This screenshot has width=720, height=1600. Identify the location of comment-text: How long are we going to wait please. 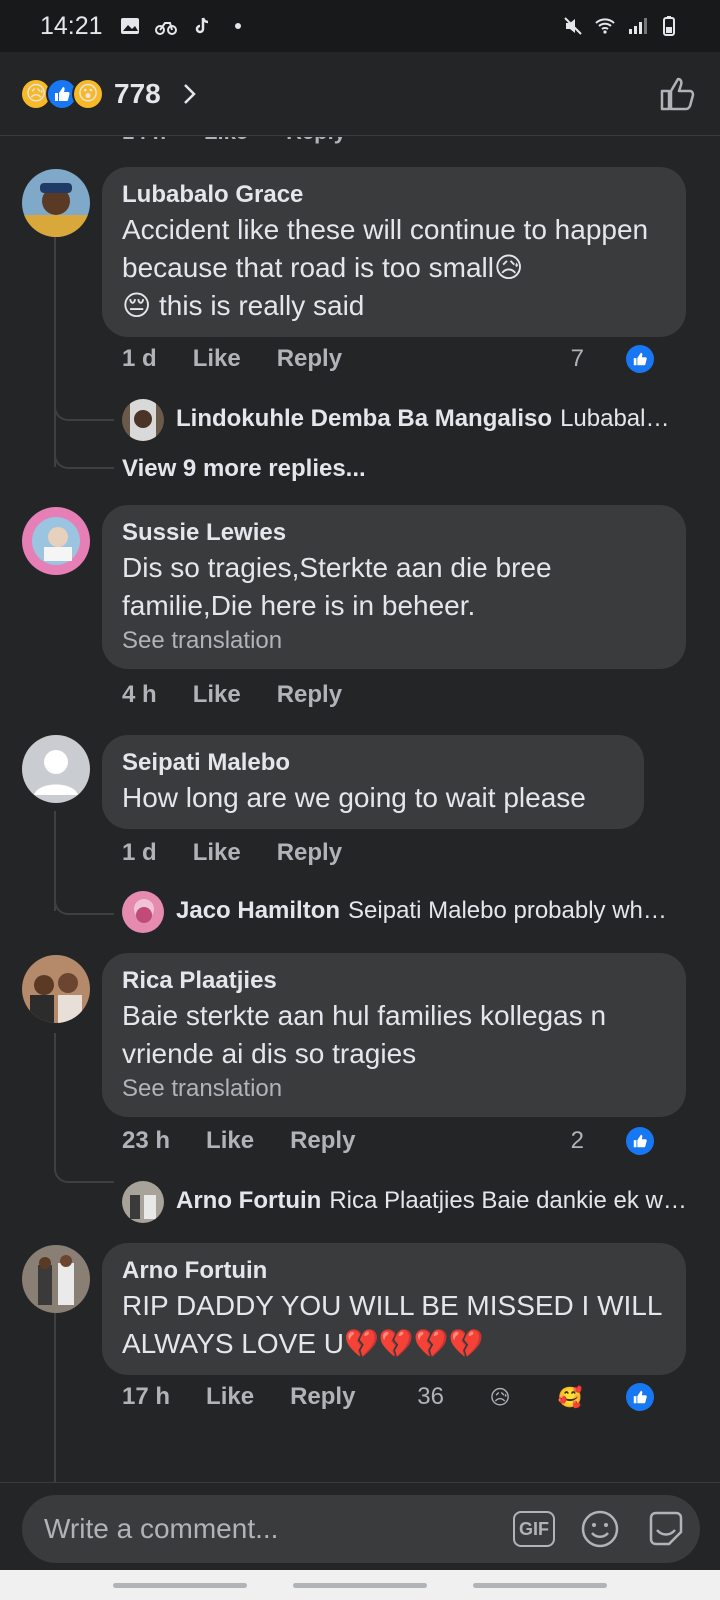
(354, 797).